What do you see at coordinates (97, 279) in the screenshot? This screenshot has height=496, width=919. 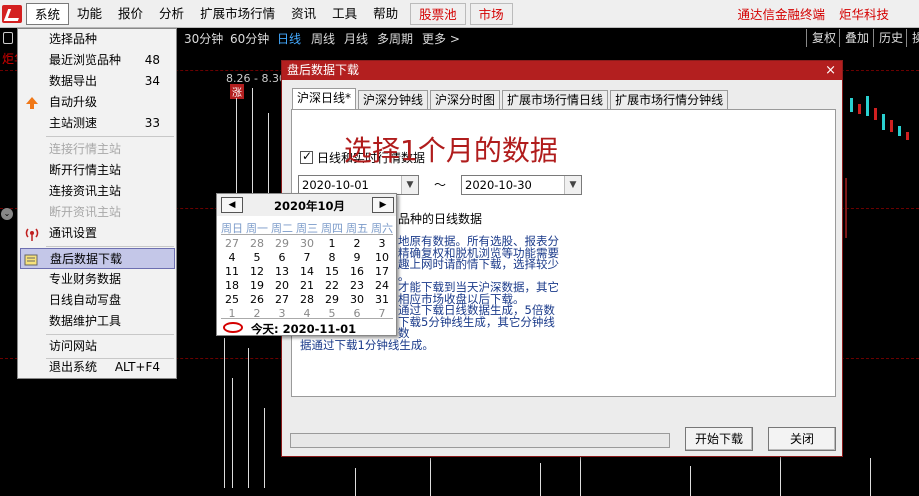 I see `menu-financial-data: 专业财务数据` at bounding box center [97, 279].